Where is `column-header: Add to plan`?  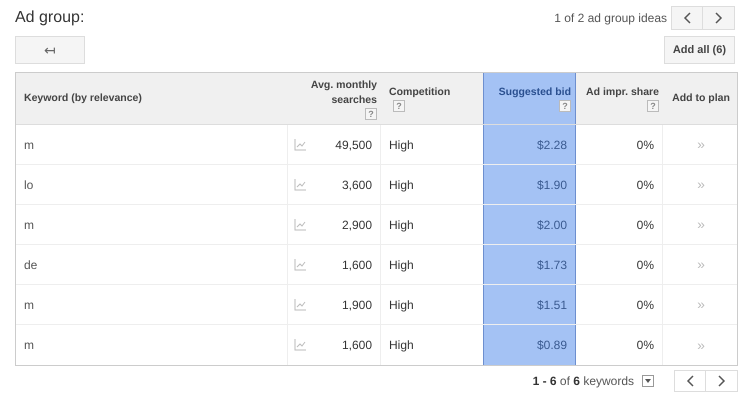
column-header: Add to plan is located at coordinates (701, 98).